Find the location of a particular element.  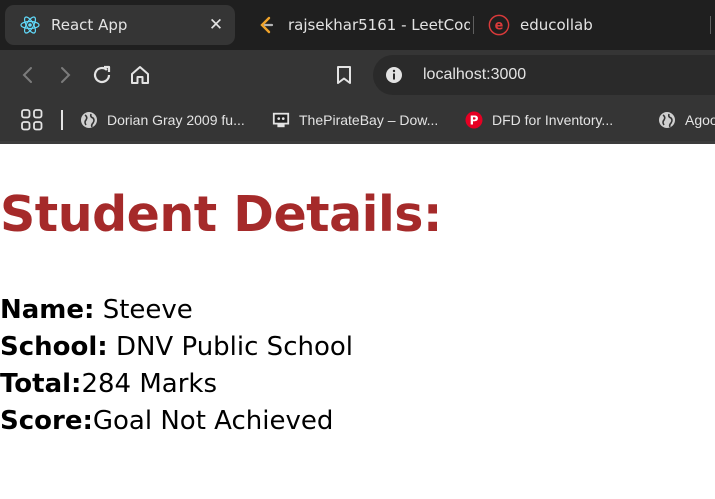

tab-react-app: React App ✕ is located at coordinates (120, 25).